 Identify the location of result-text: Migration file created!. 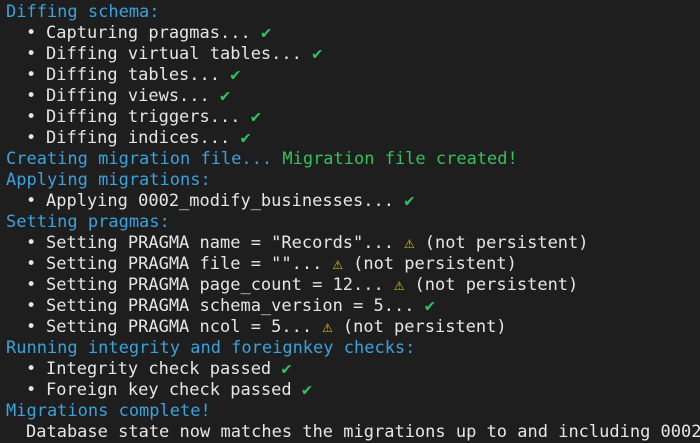
(400, 159).